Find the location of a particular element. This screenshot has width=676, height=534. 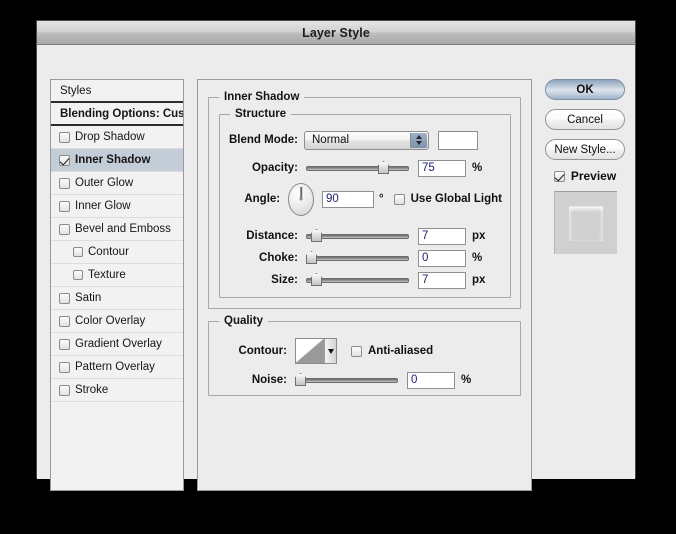

checkbox-contour is located at coordinates (78, 252).